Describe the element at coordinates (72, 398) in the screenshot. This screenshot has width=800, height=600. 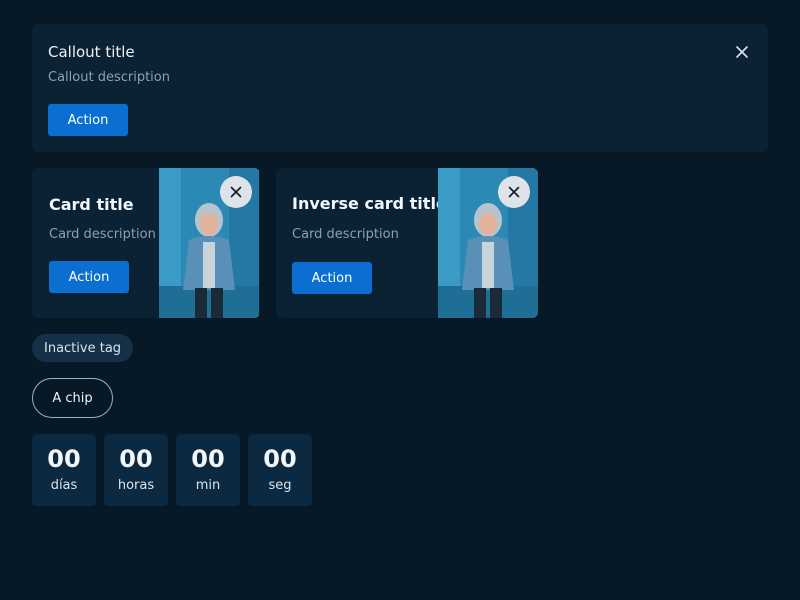
I see `chip: A chip` at that location.